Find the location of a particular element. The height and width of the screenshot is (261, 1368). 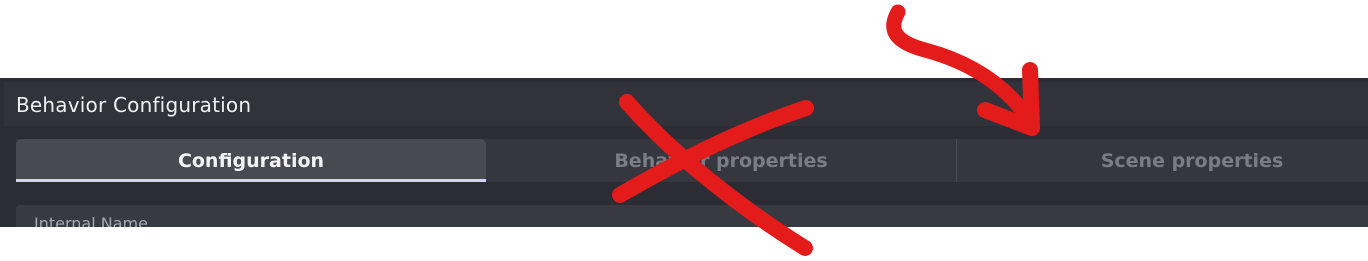

tab-scene-properties: Scene properties is located at coordinates (1162, 160).